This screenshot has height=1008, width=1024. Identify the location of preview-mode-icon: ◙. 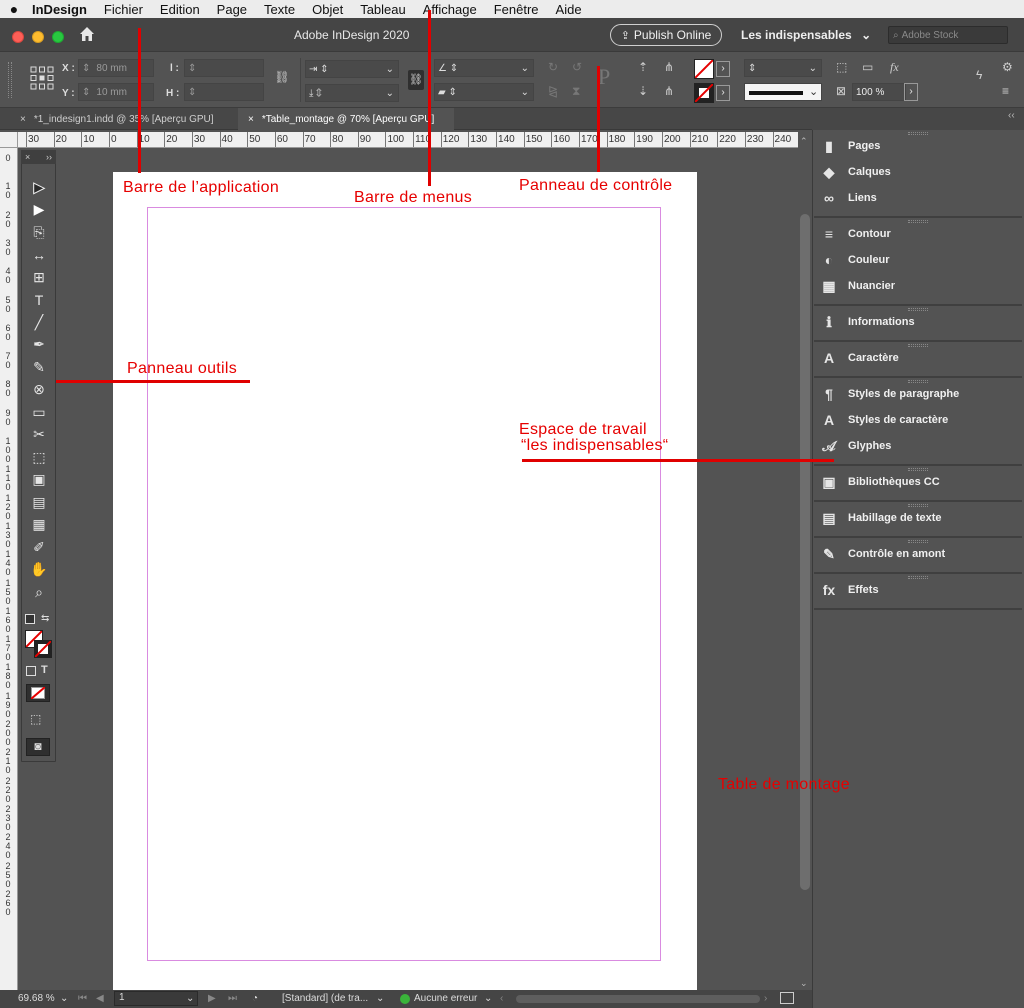
(38, 747).